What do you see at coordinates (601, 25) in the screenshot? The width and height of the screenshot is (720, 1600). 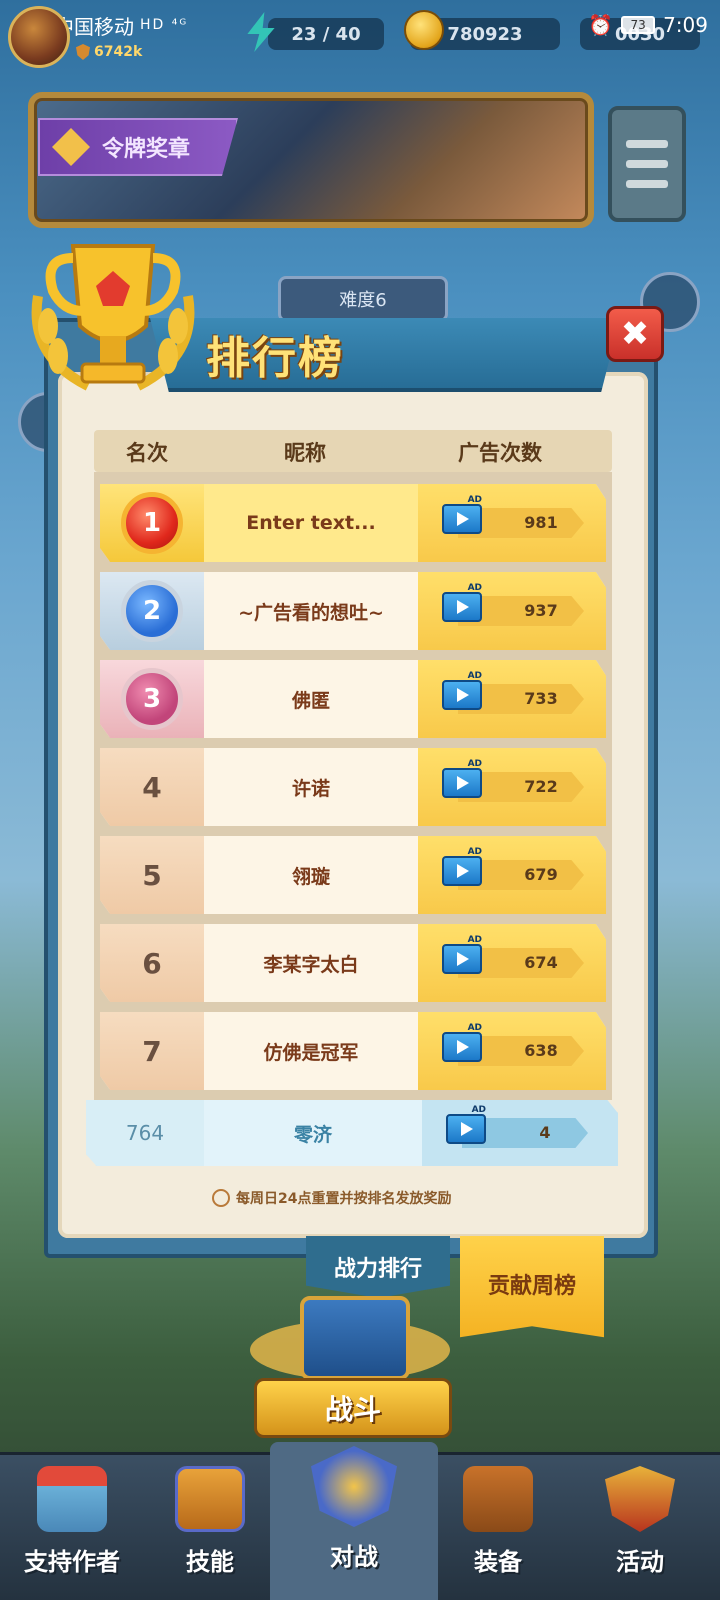 I see `alarm-icon: ⏰` at bounding box center [601, 25].